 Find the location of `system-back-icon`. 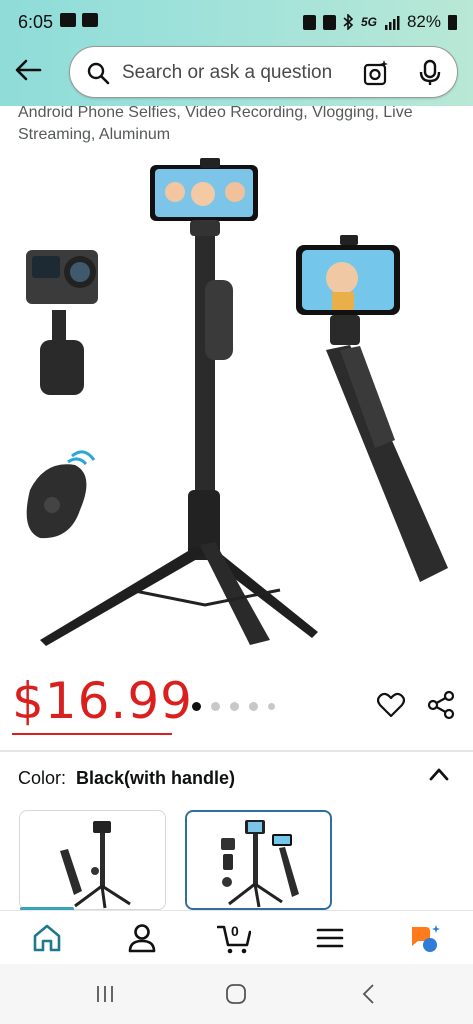

system-back-icon is located at coordinates (368, 994).